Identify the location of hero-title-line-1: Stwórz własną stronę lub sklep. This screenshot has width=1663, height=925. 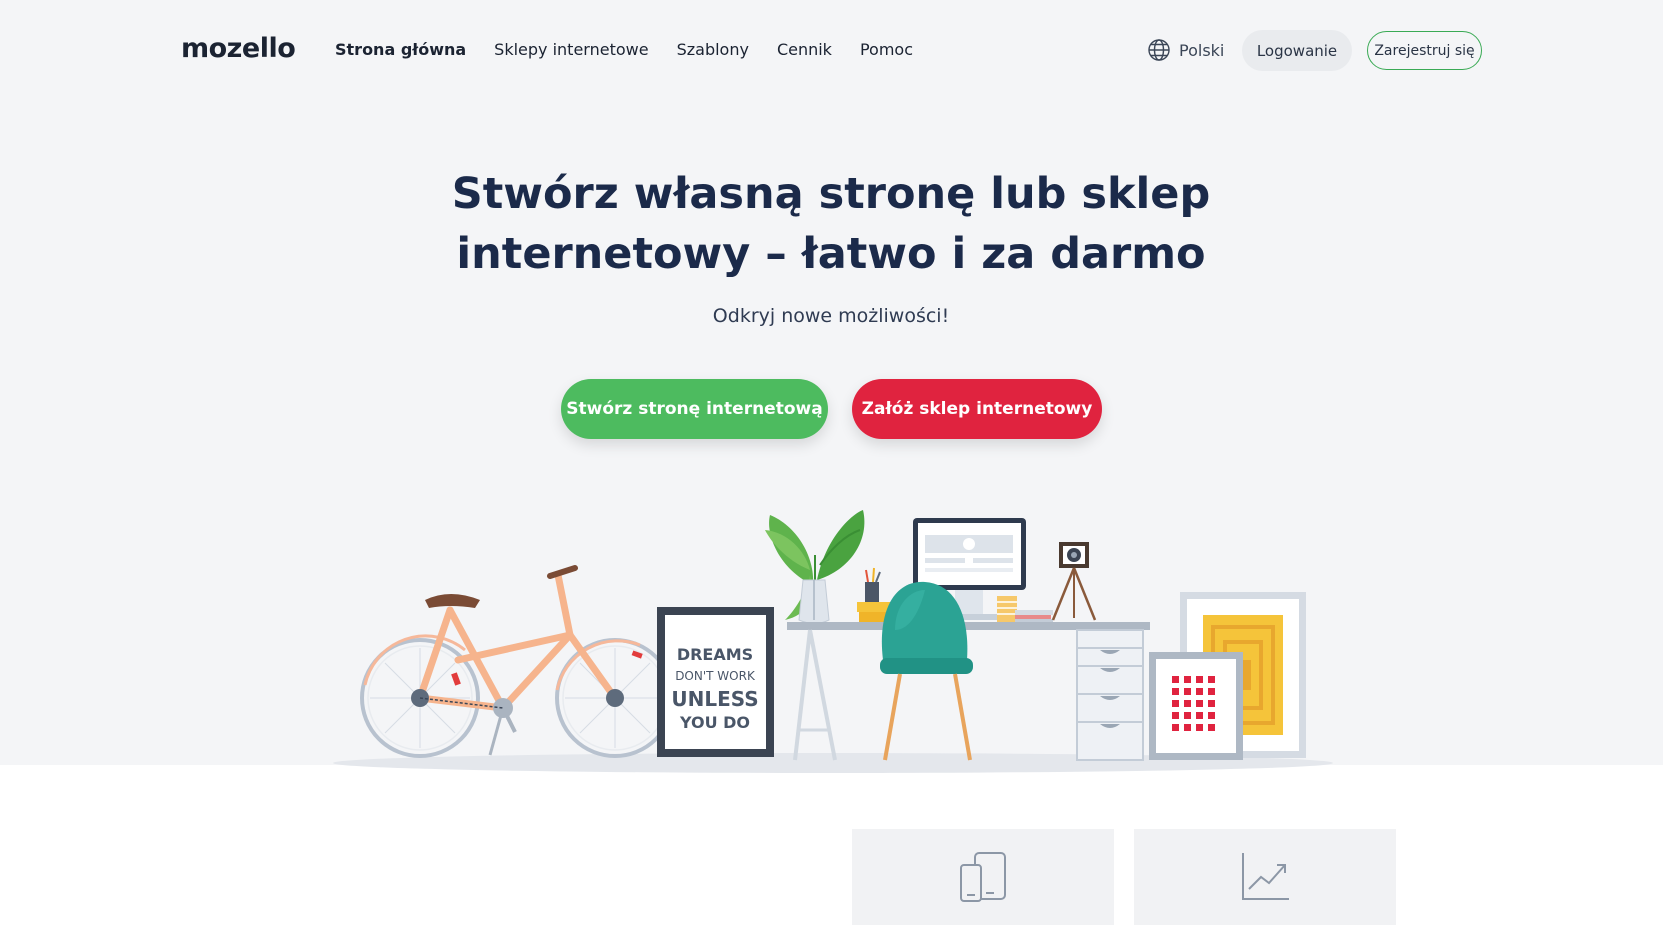
(831, 194).